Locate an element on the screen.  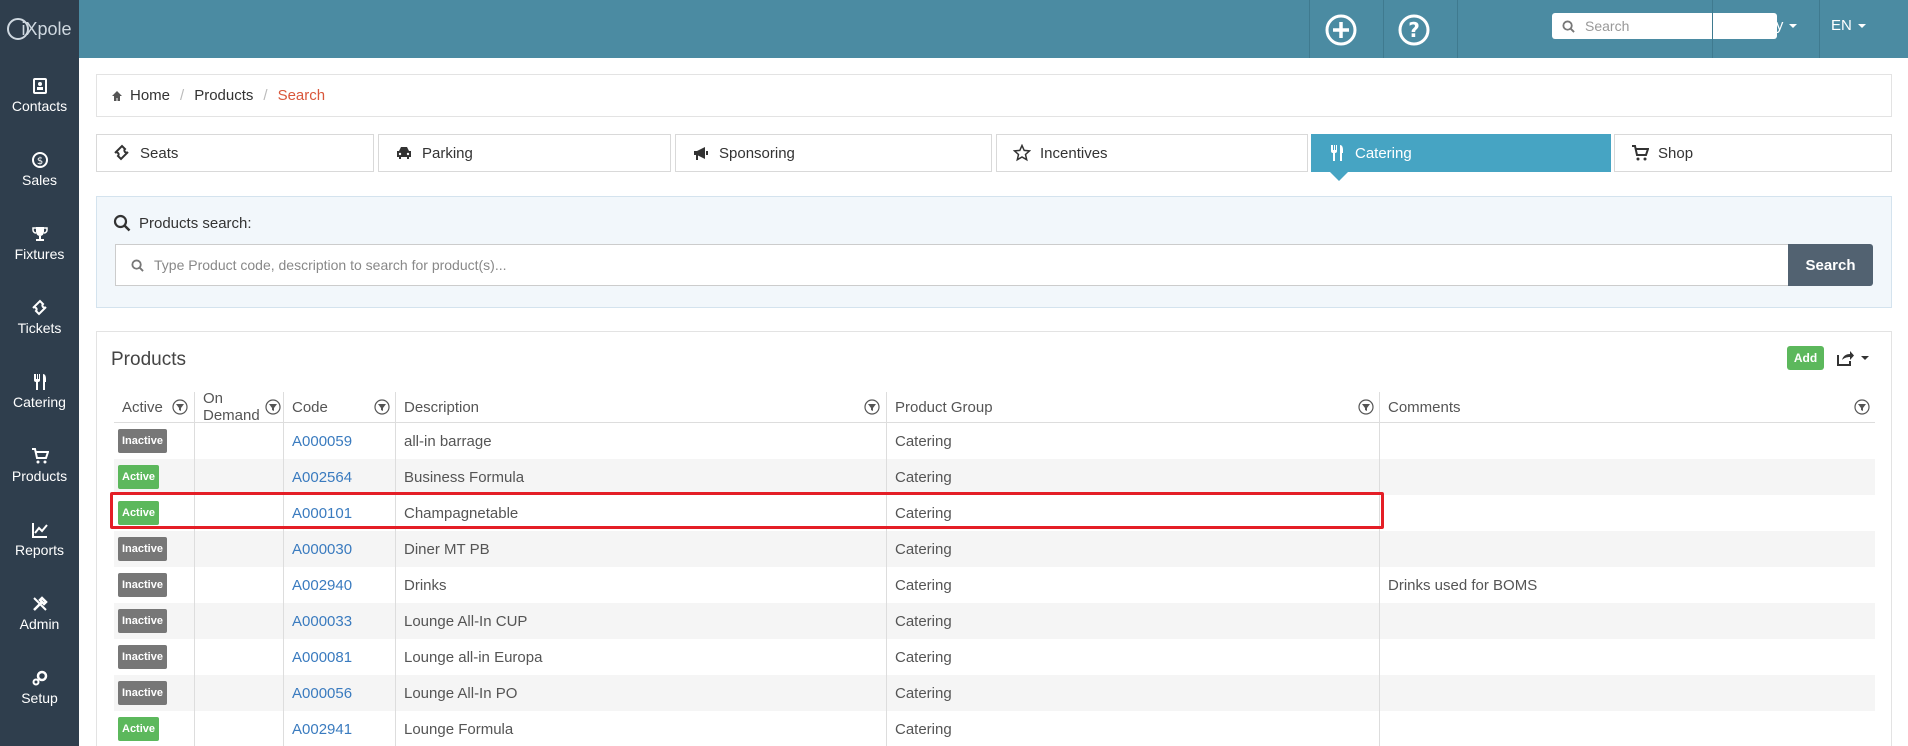
tab-incentives: Incentives is located at coordinates (1152, 153).